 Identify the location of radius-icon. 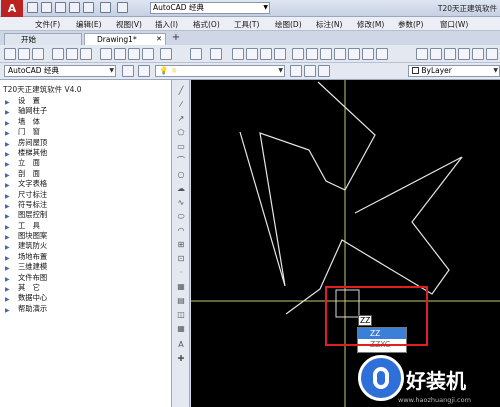
(478, 54).